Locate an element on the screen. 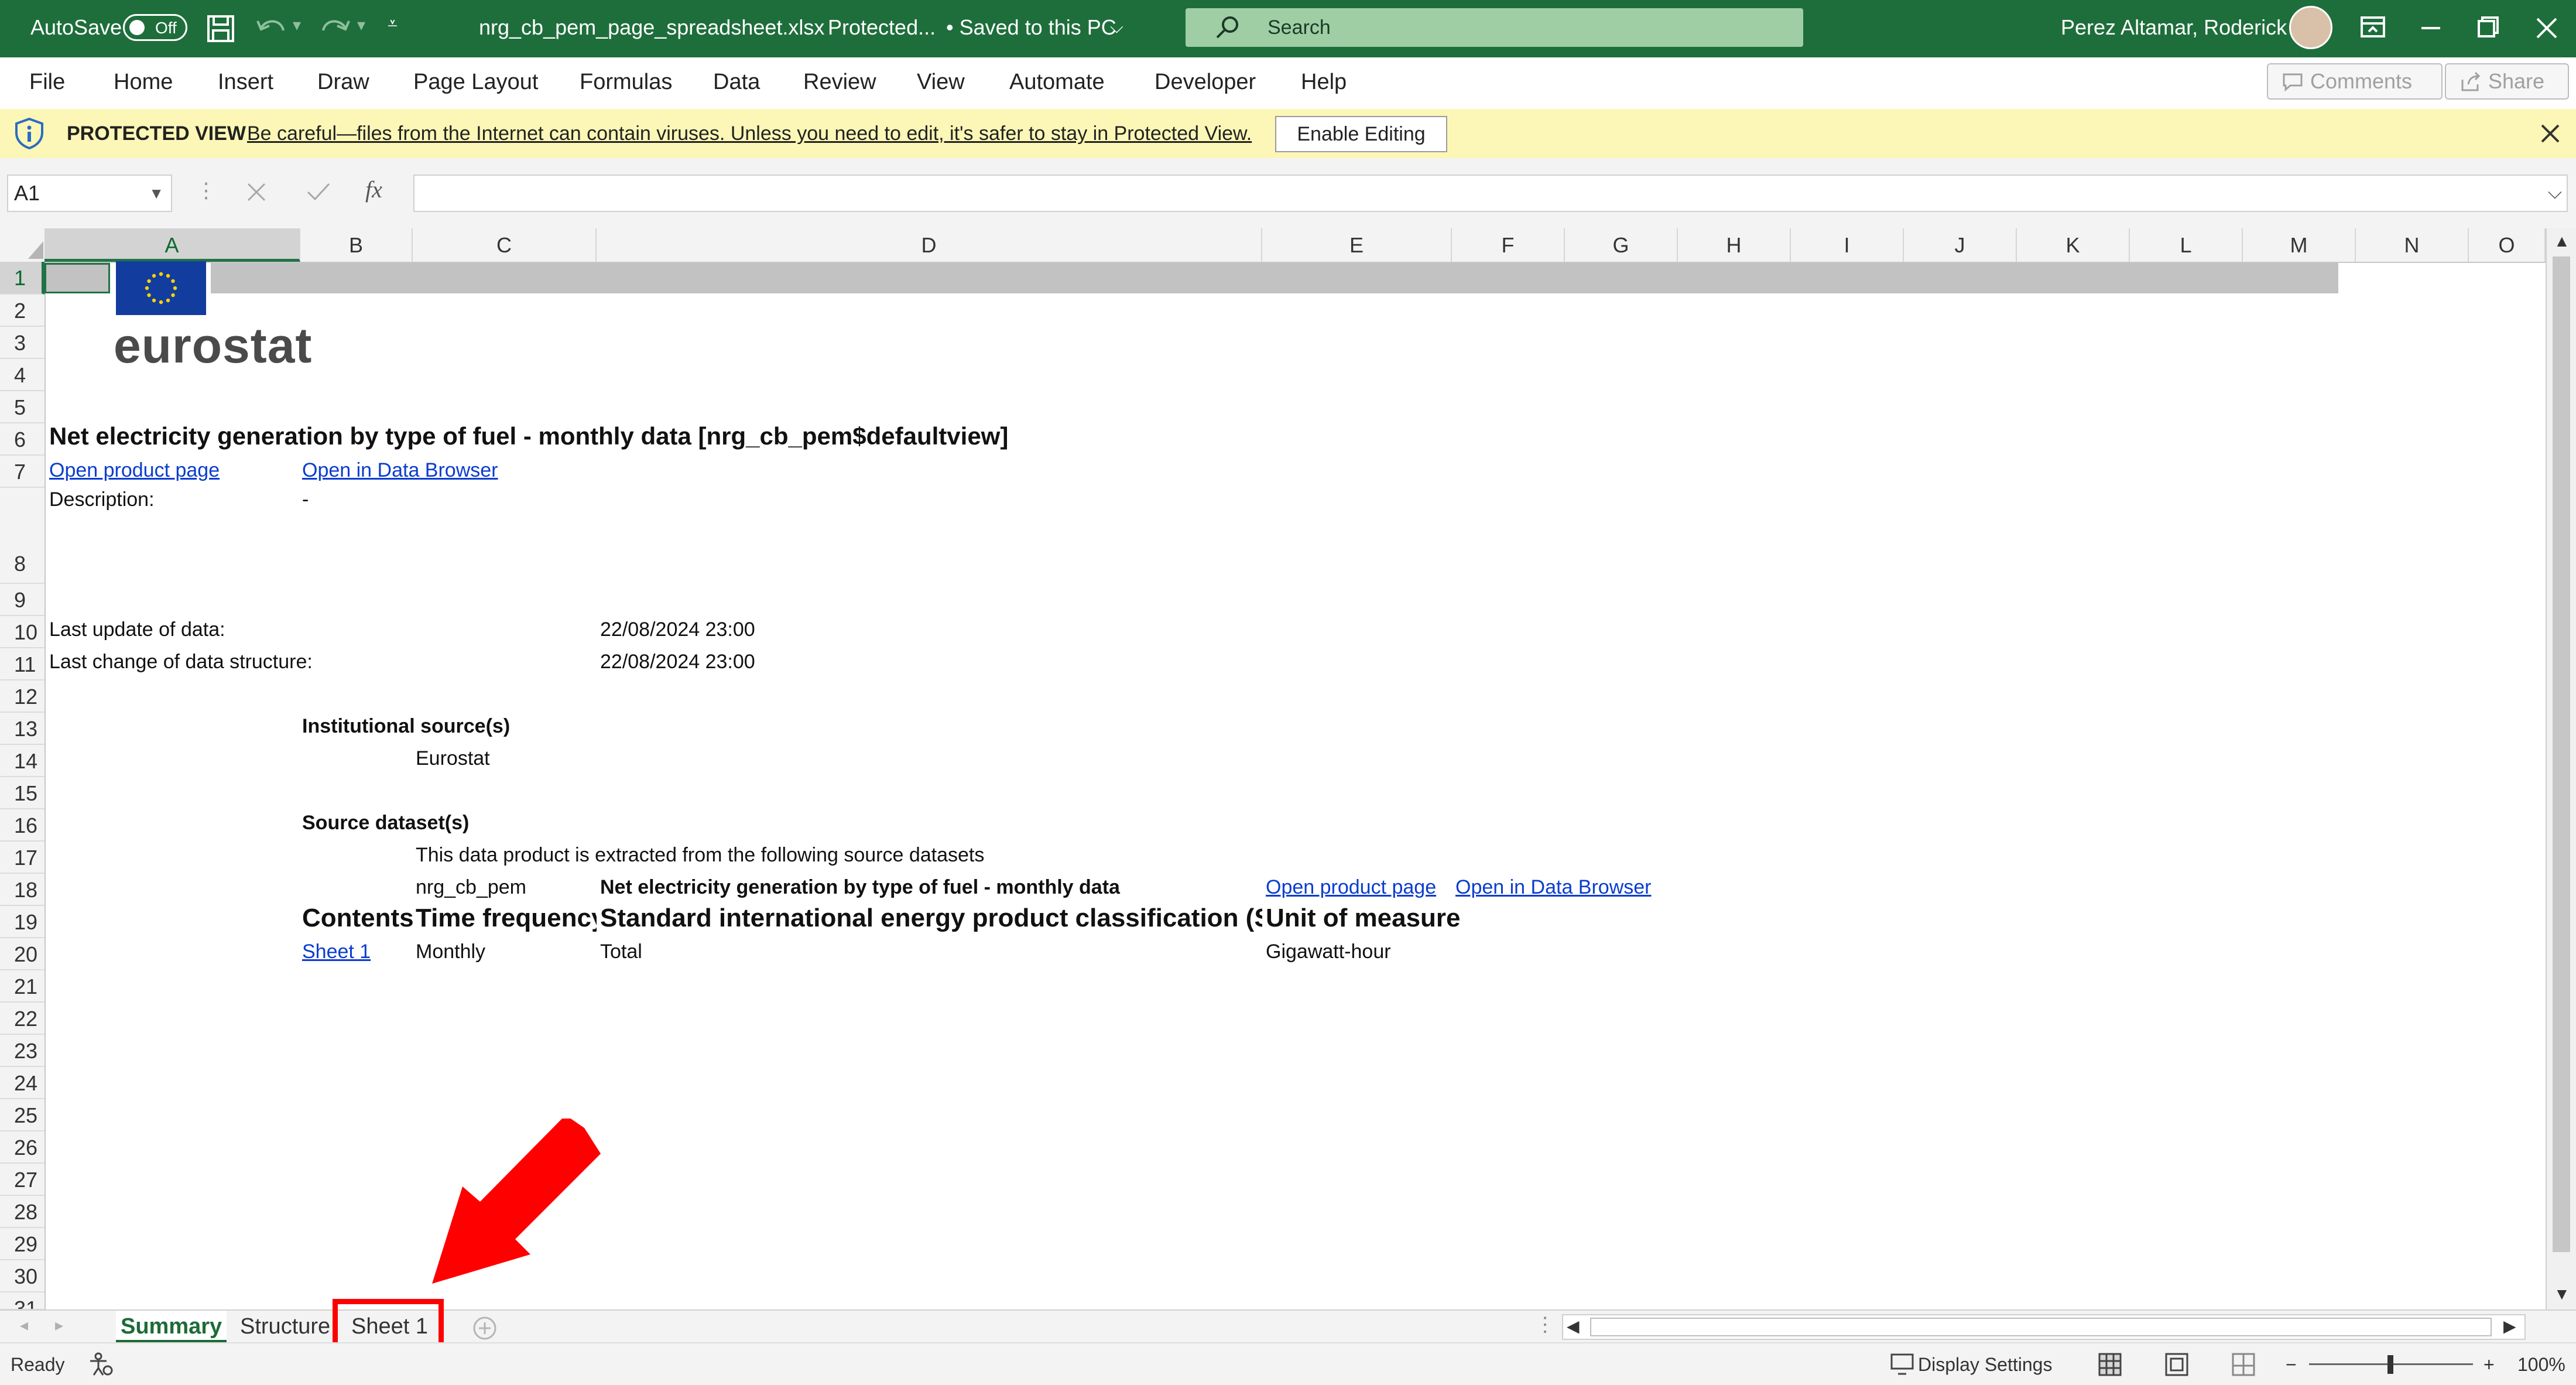 The width and height of the screenshot is (2576, 1385). undo-dropdown-icon: ▾ is located at coordinates (297, 25).